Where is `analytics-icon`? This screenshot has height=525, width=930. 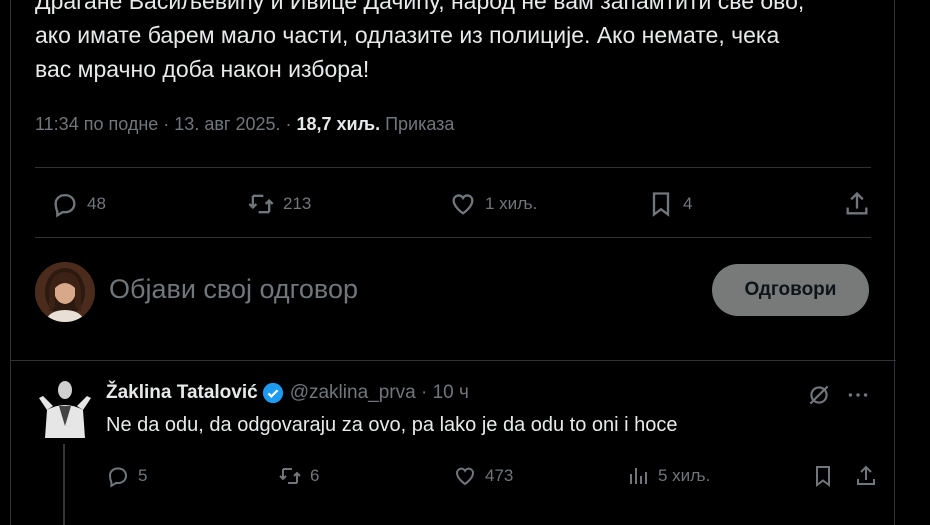
analytics-icon is located at coordinates (638, 476).